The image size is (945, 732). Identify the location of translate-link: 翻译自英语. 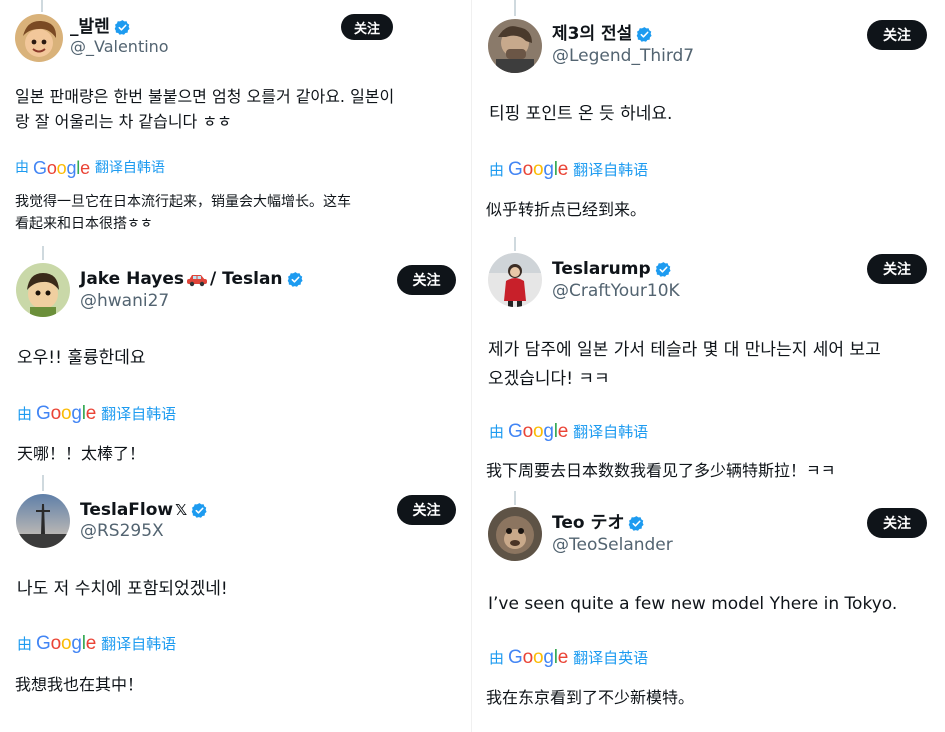
(610, 658).